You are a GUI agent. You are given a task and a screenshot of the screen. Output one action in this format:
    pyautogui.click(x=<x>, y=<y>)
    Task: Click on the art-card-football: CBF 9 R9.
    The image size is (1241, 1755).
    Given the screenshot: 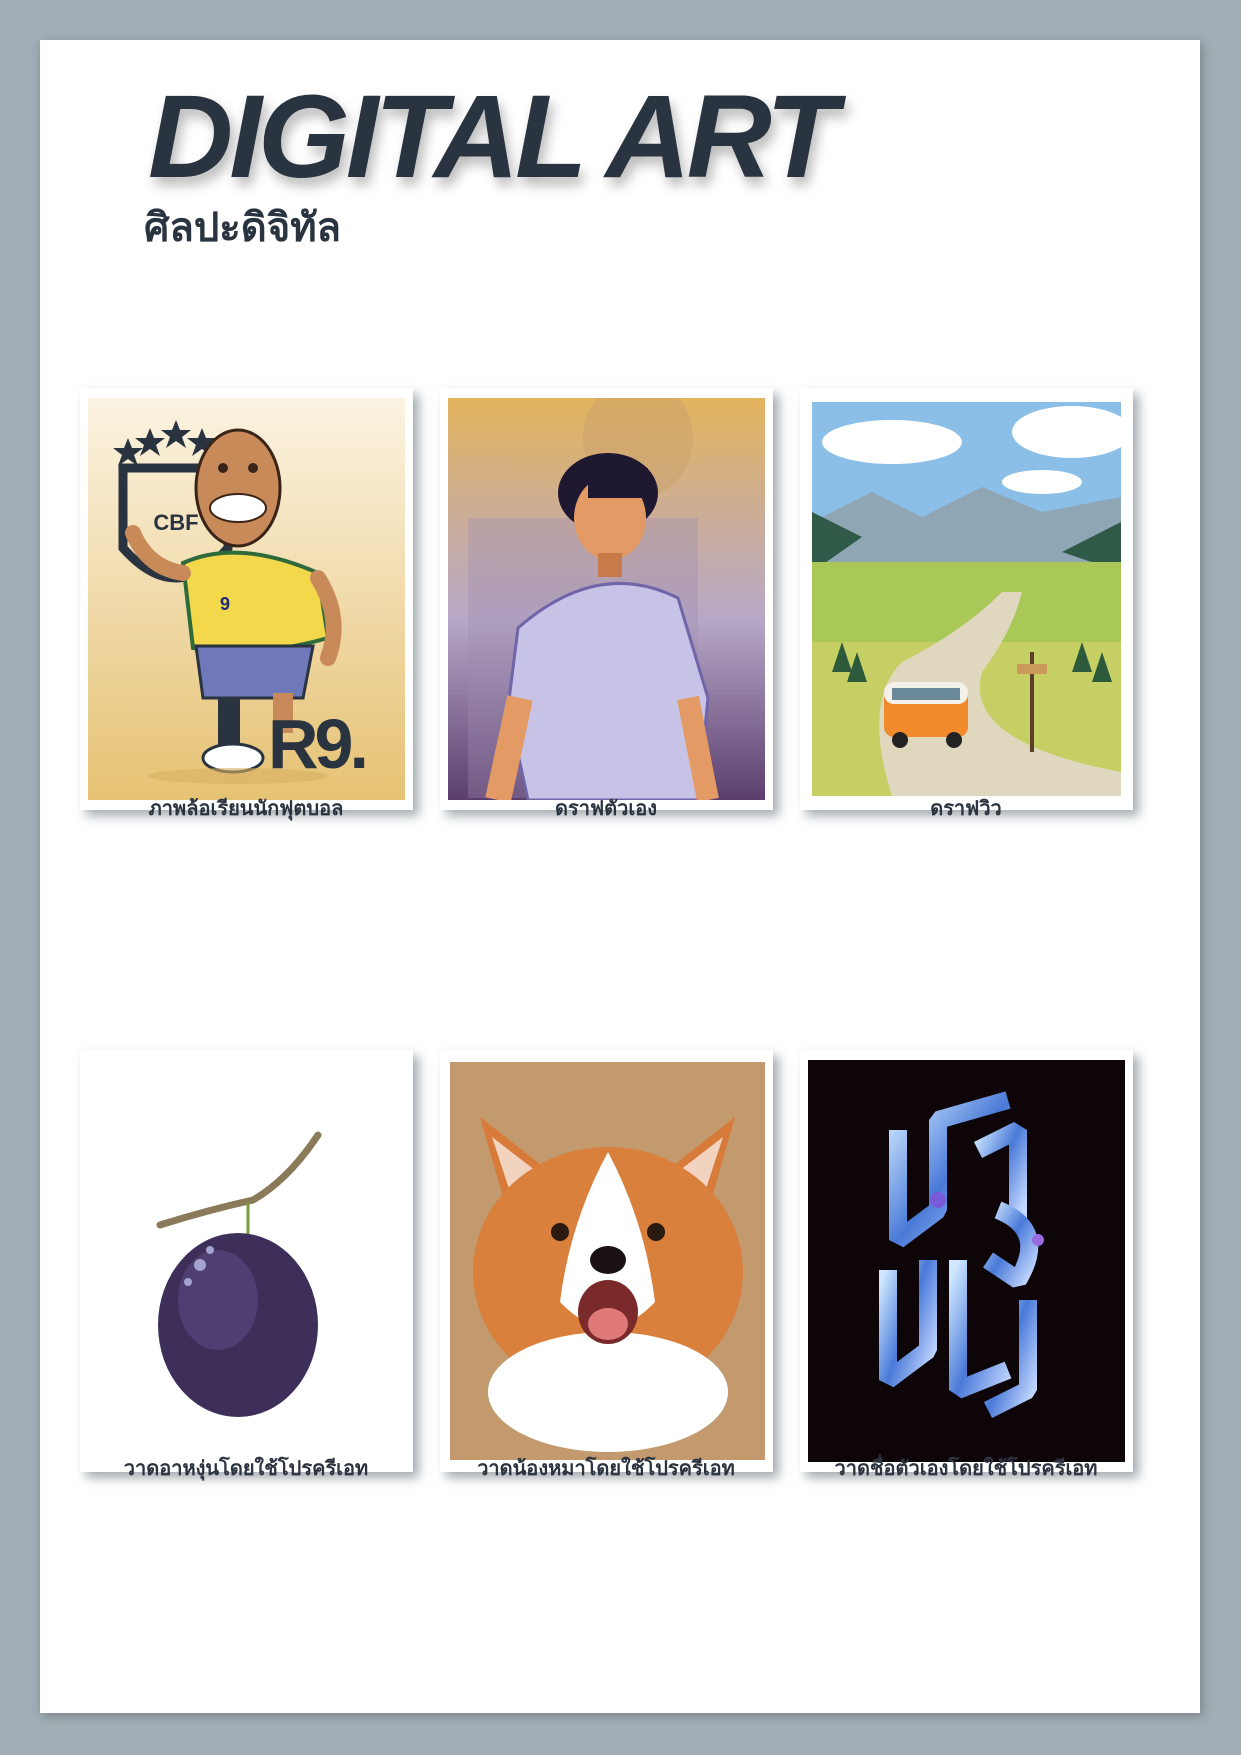 What is the action you would take?
    pyautogui.click(x=246, y=599)
    